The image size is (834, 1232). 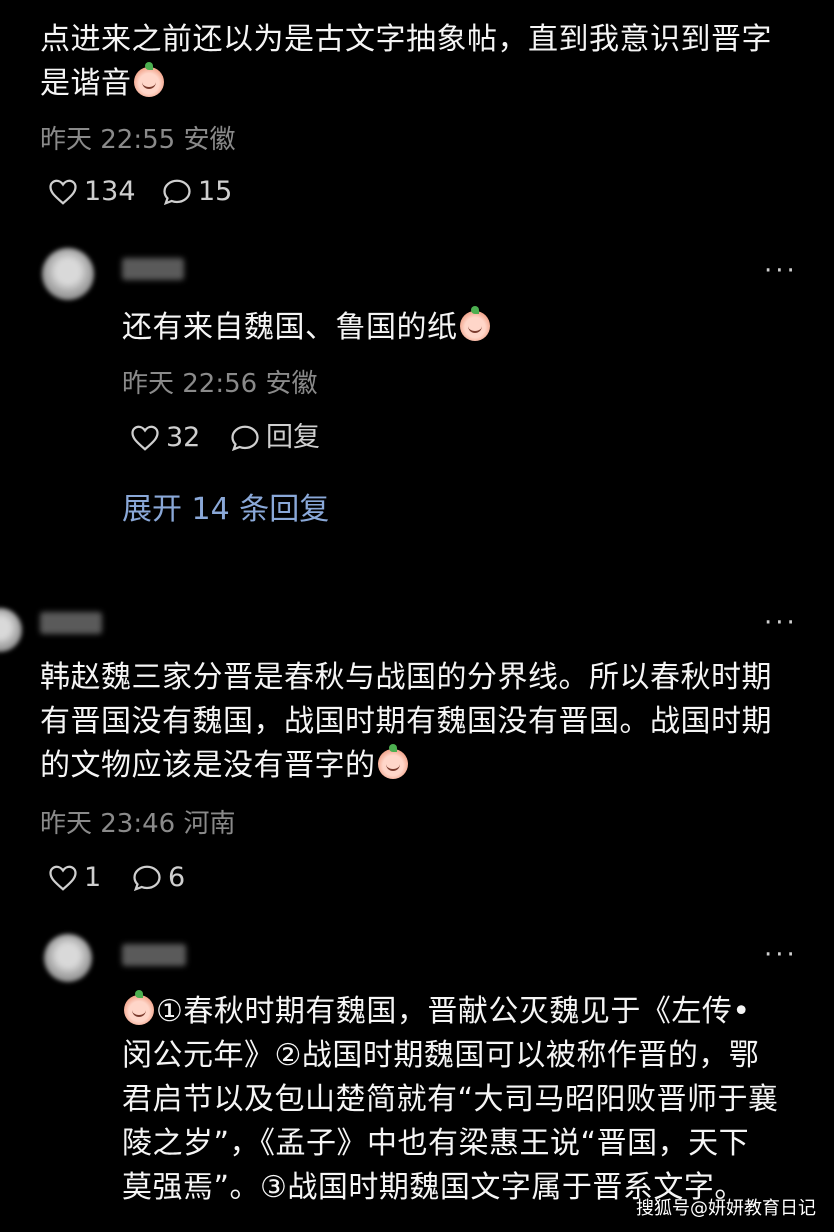 What do you see at coordinates (225, 510) in the screenshot?
I see `expand-replies-link: 展开 14 条回复` at bounding box center [225, 510].